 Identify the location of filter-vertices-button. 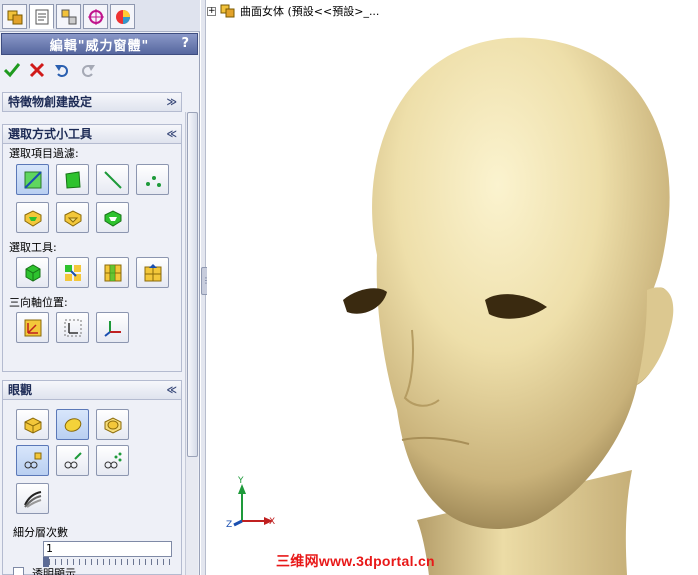
(152, 179).